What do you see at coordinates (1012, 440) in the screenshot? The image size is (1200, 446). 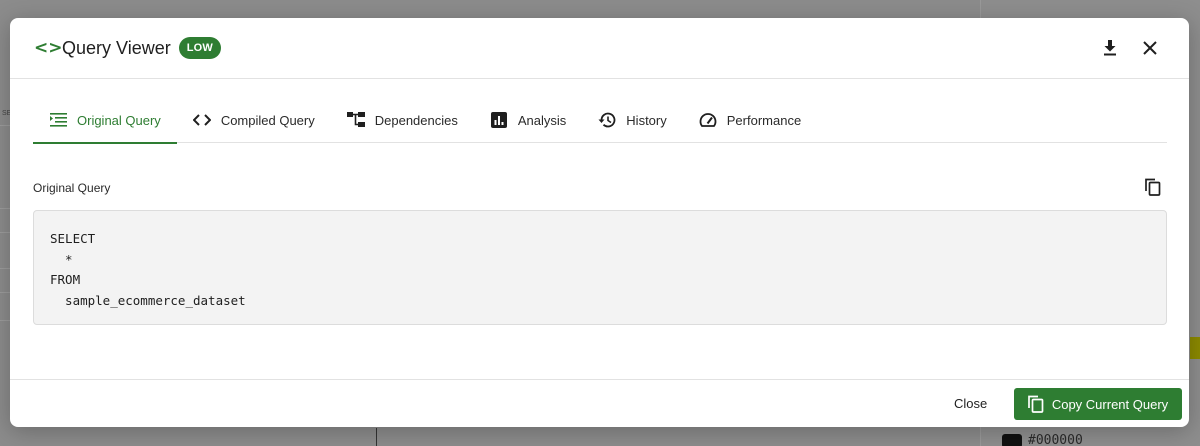 I see `background-color-swatch` at bounding box center [1012, 440].